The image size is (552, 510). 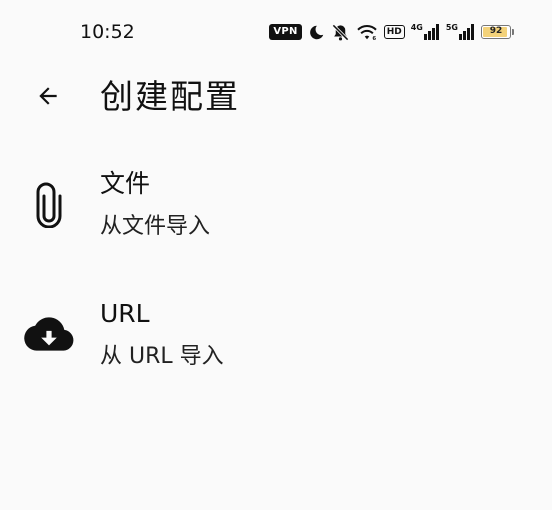 What do you see at coordinates (170, 96) in the screenshot?
I see `page-title: 创建配置` at bounding box center [170, 96].